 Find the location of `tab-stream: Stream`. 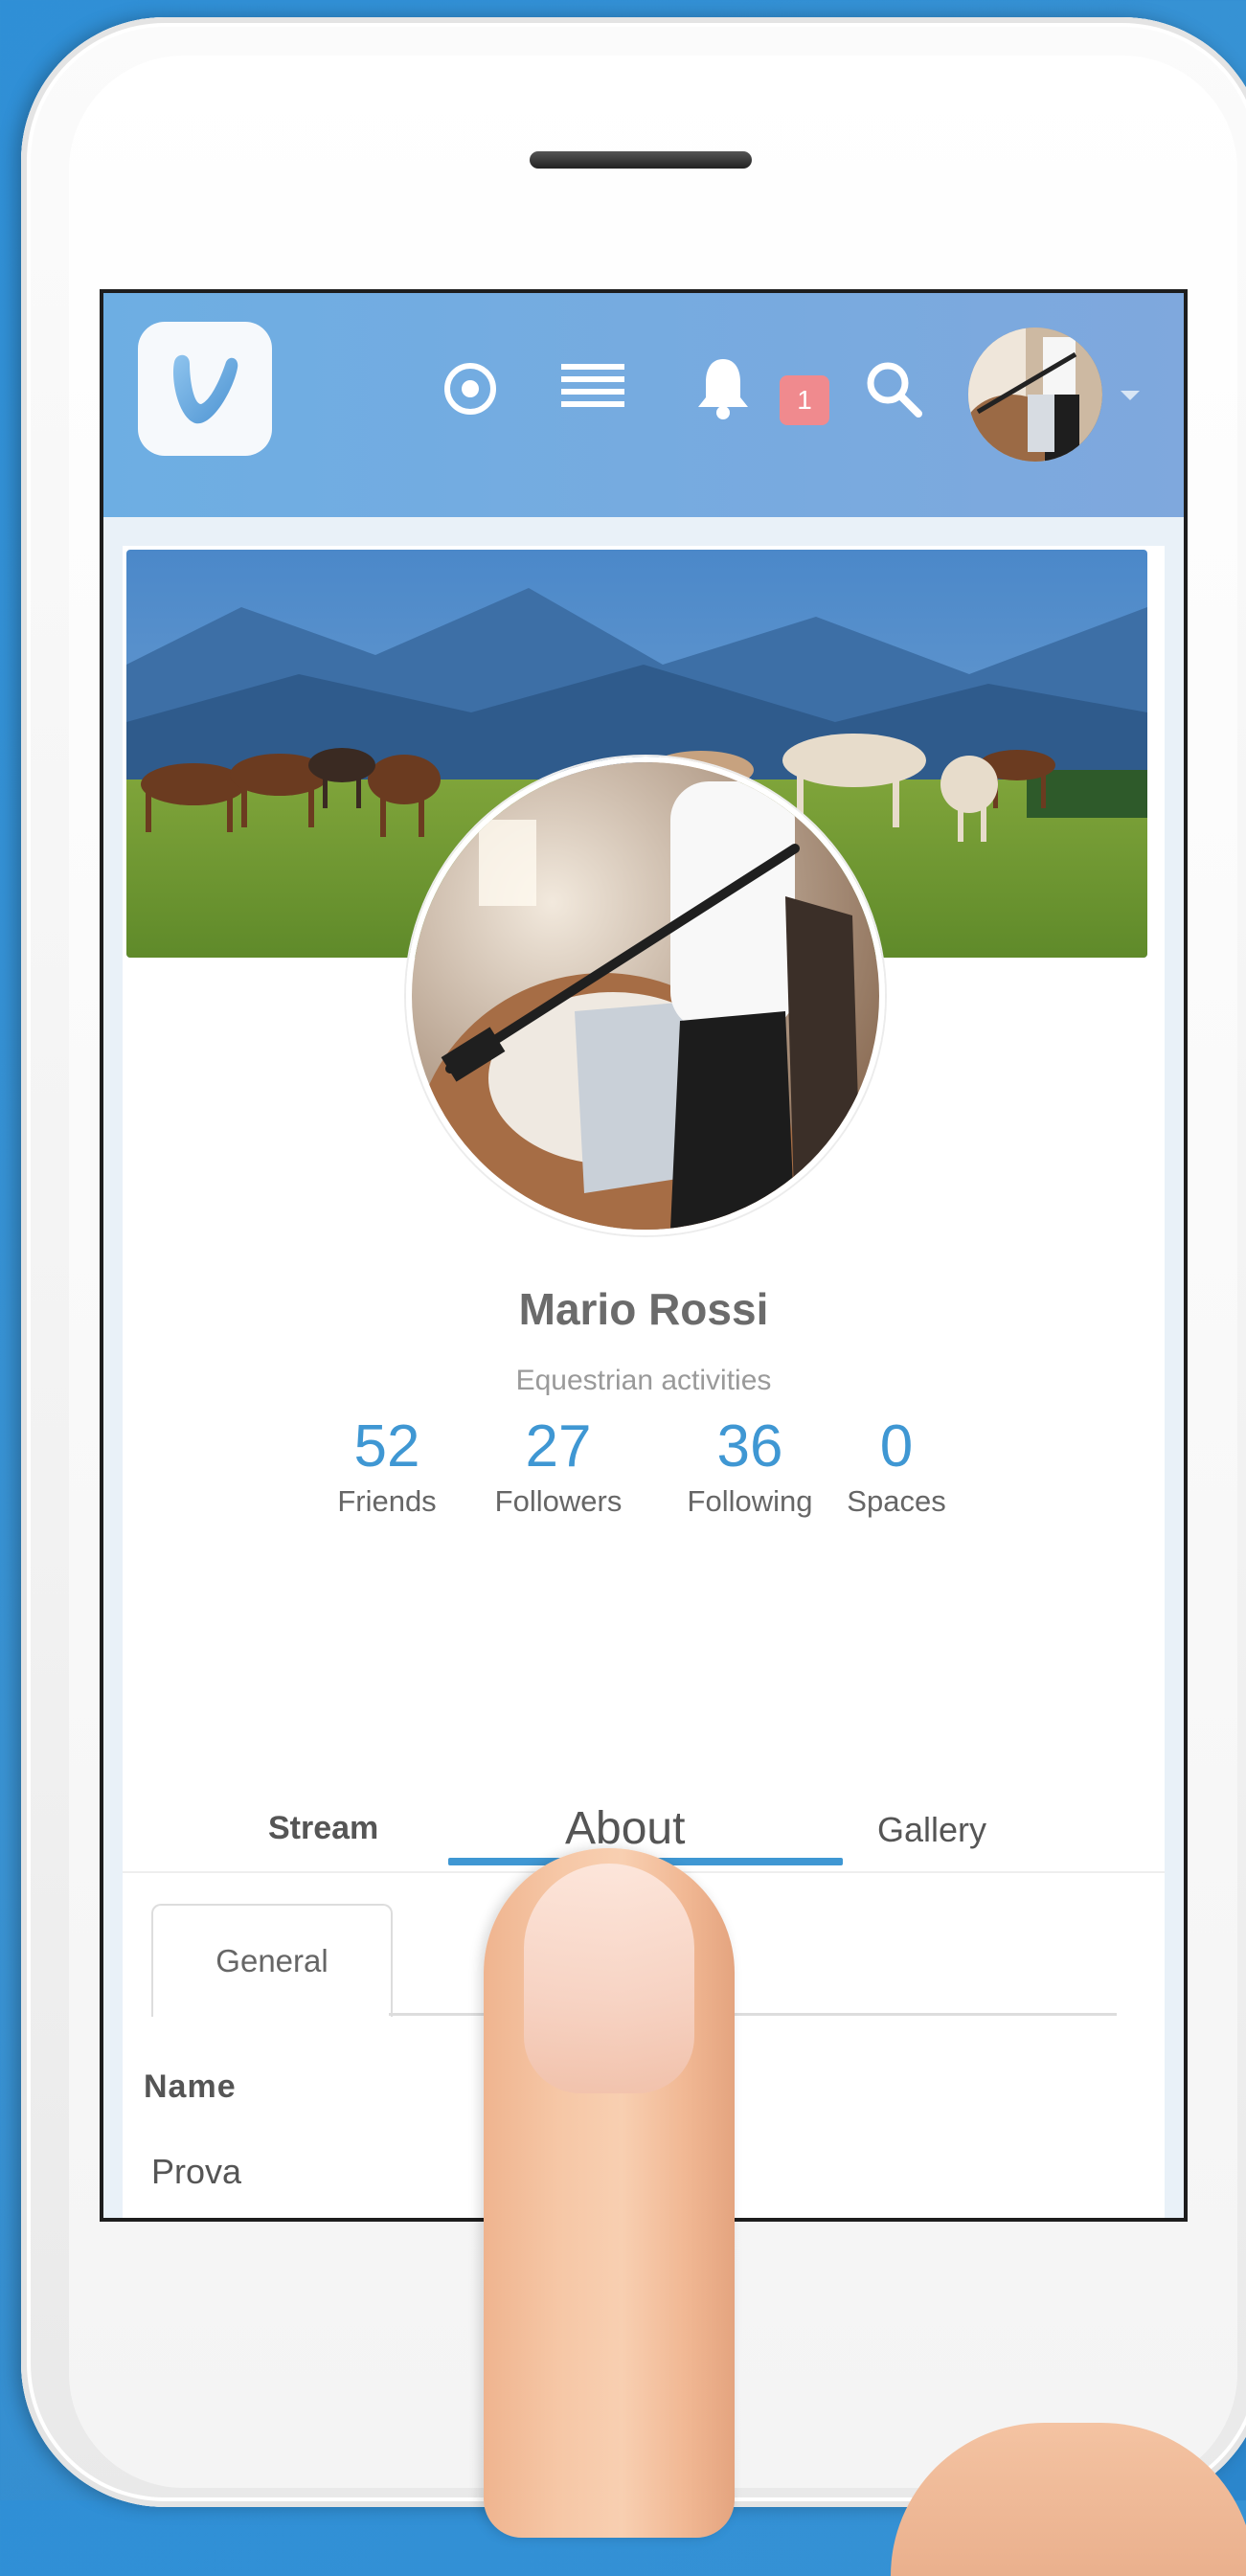

tab-stream: Stream is located at coordinates (323, 1828).